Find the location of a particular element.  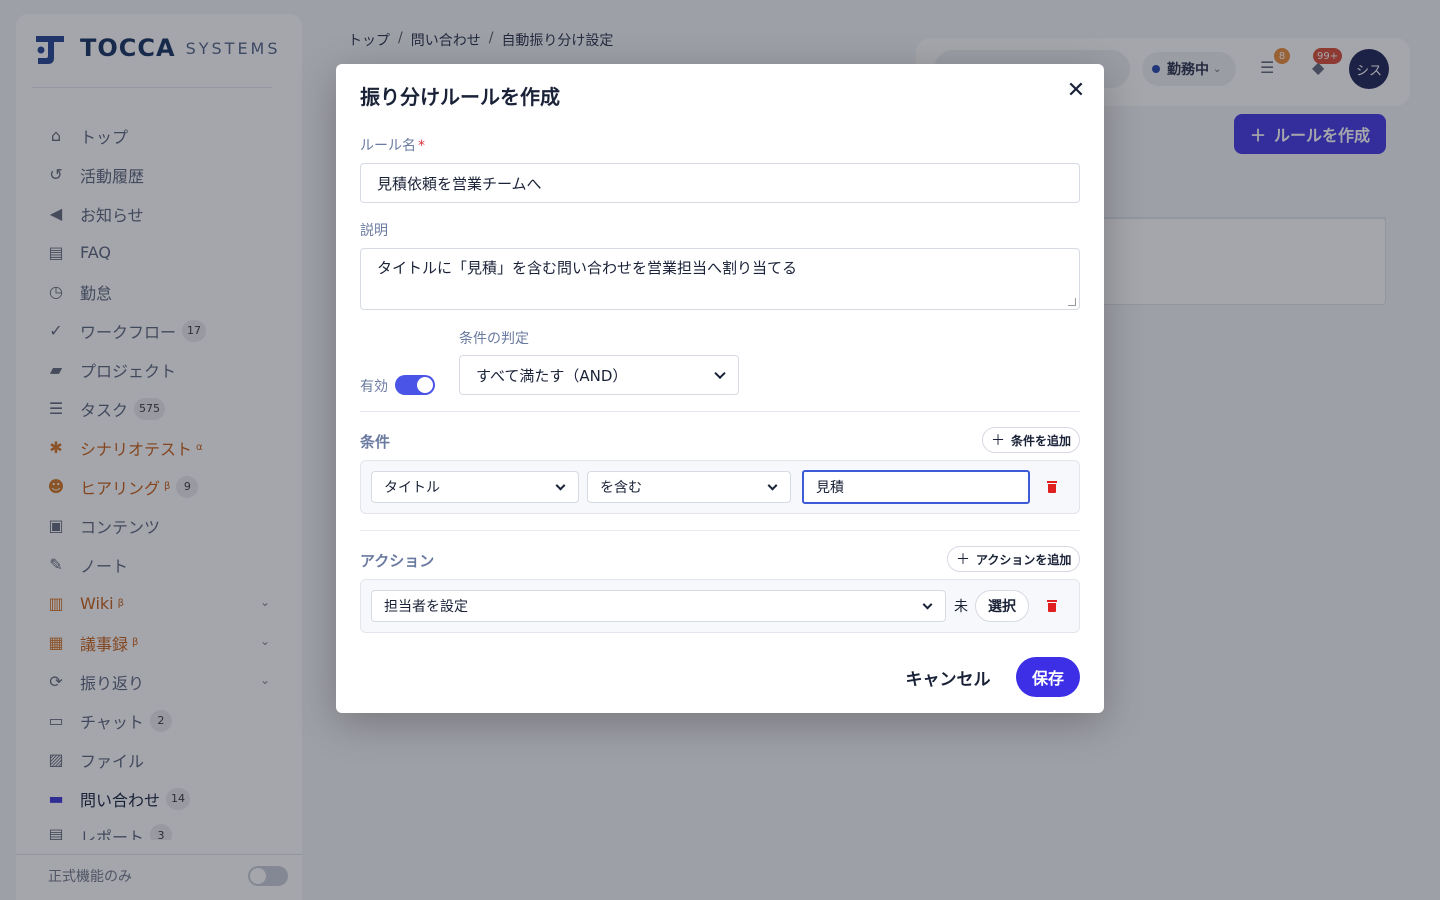

condition-judge-select: すべて満たす（AND） is located at coordinates (599, 375).